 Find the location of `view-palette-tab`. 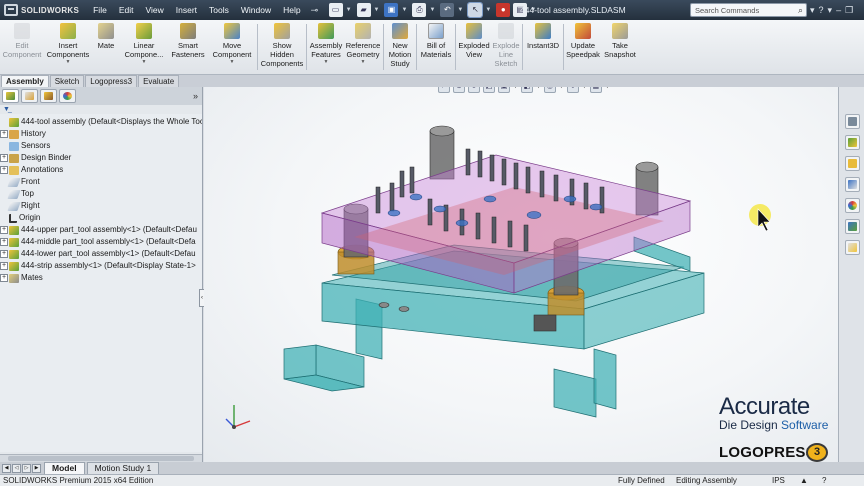

view-palette-tab is located at coordinates (852, 184).